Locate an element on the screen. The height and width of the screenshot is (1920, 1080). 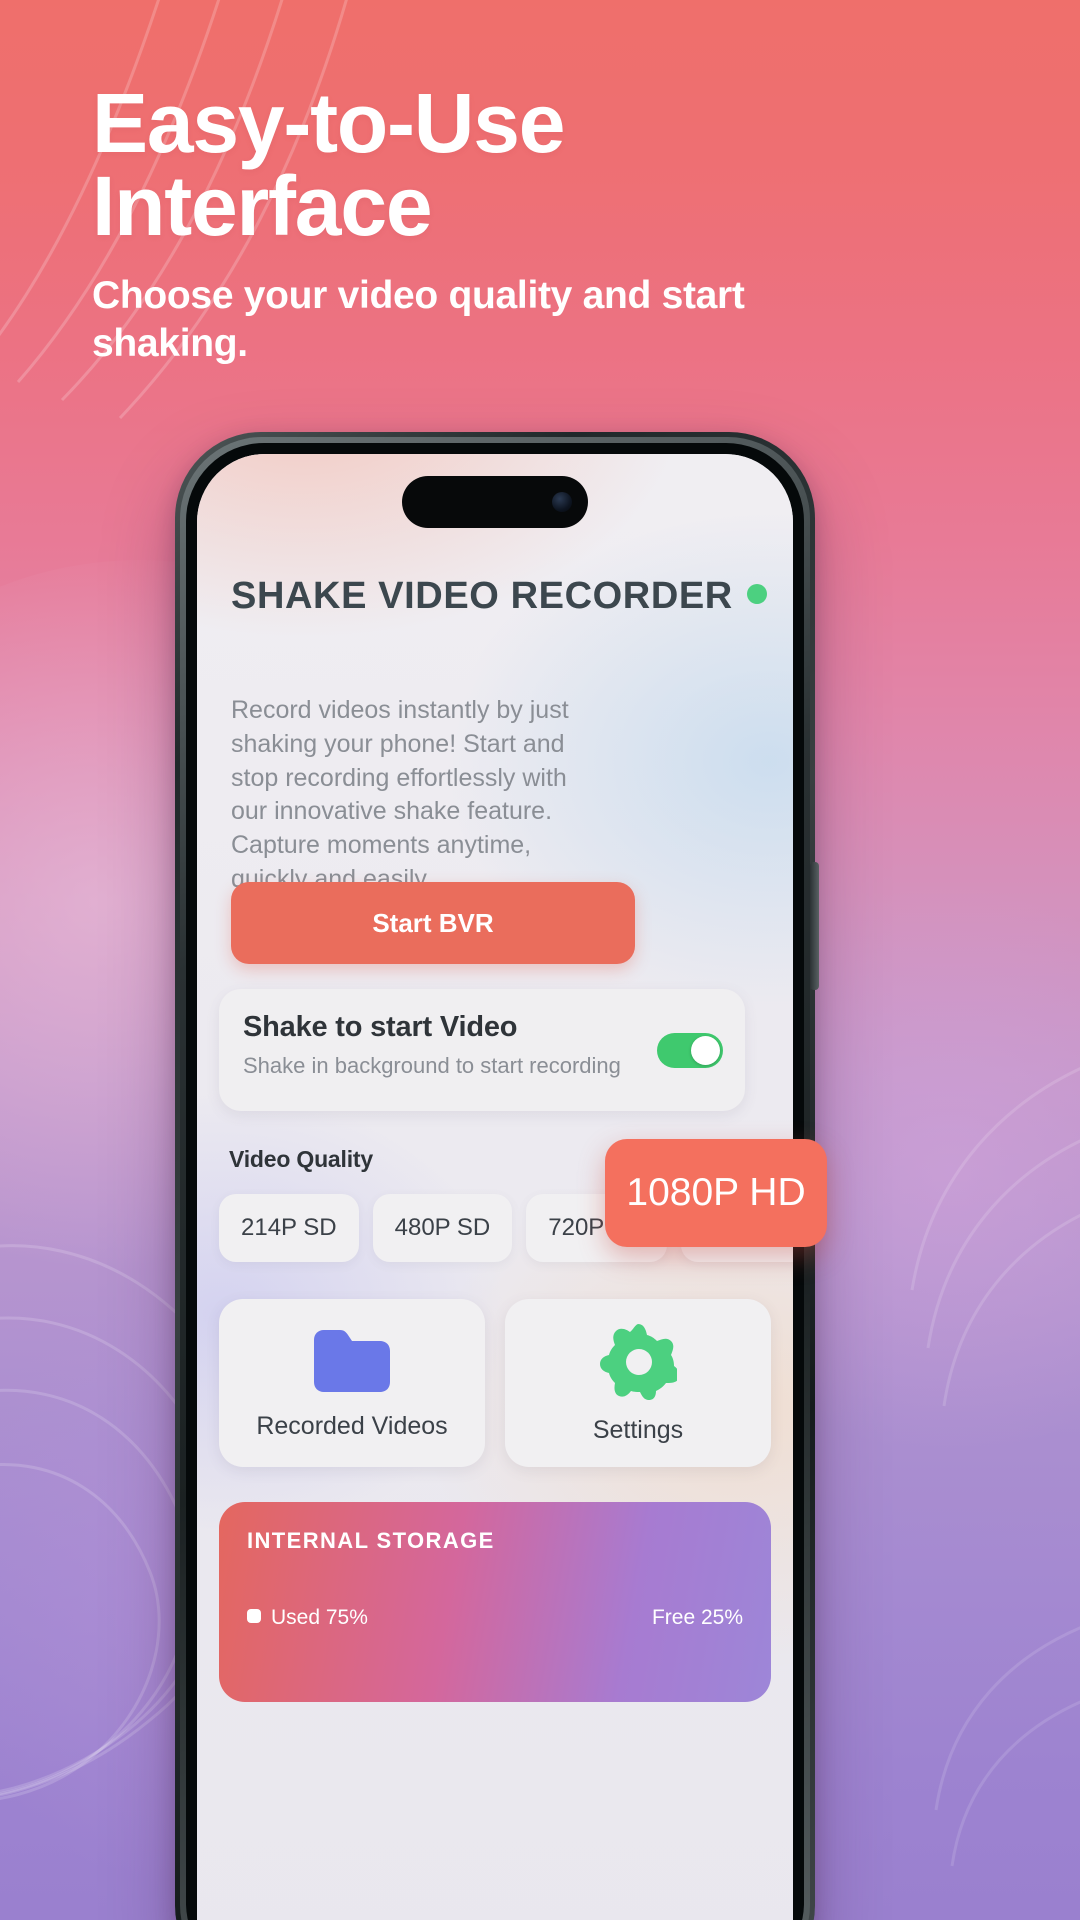
promo-headline-line2: Interface is located at coordinates (262, 206).